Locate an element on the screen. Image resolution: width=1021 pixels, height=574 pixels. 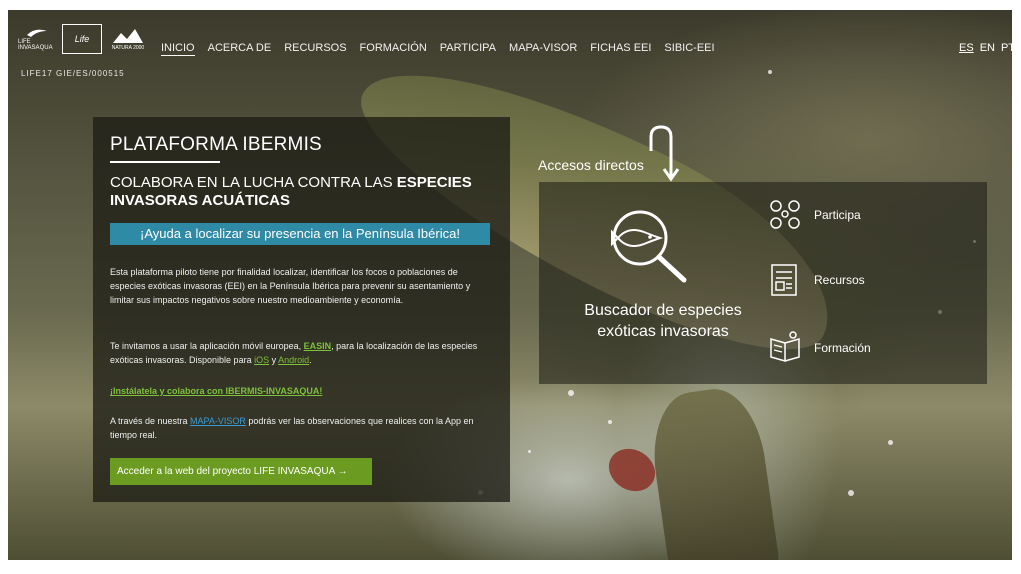
menu-item-inicio: INICIO is located at coordinates (178, 49).